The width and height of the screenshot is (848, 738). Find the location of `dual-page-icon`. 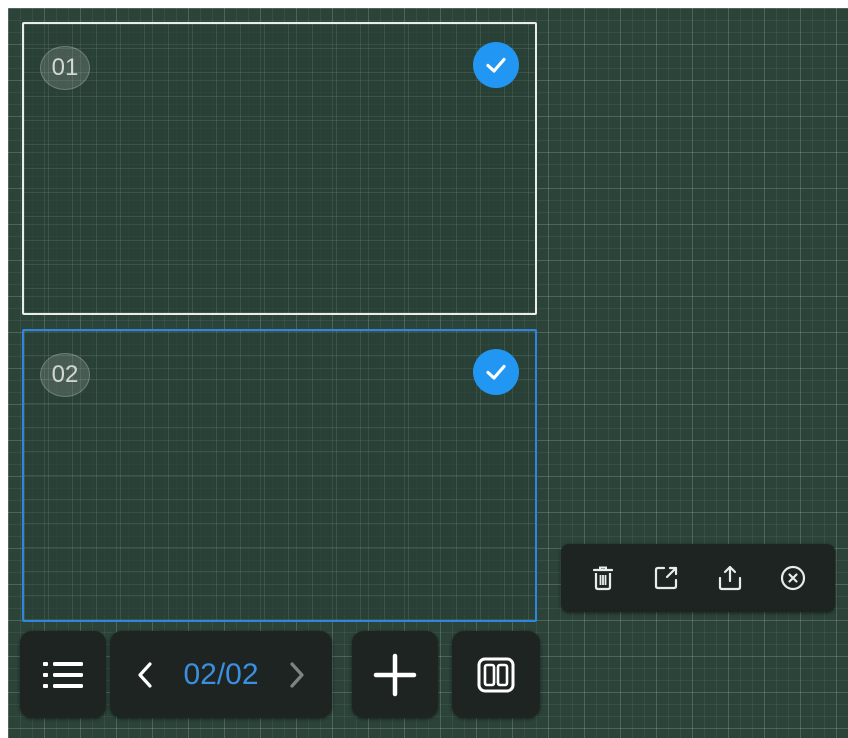

dual-page-icon is located at coordinates (496, 674).